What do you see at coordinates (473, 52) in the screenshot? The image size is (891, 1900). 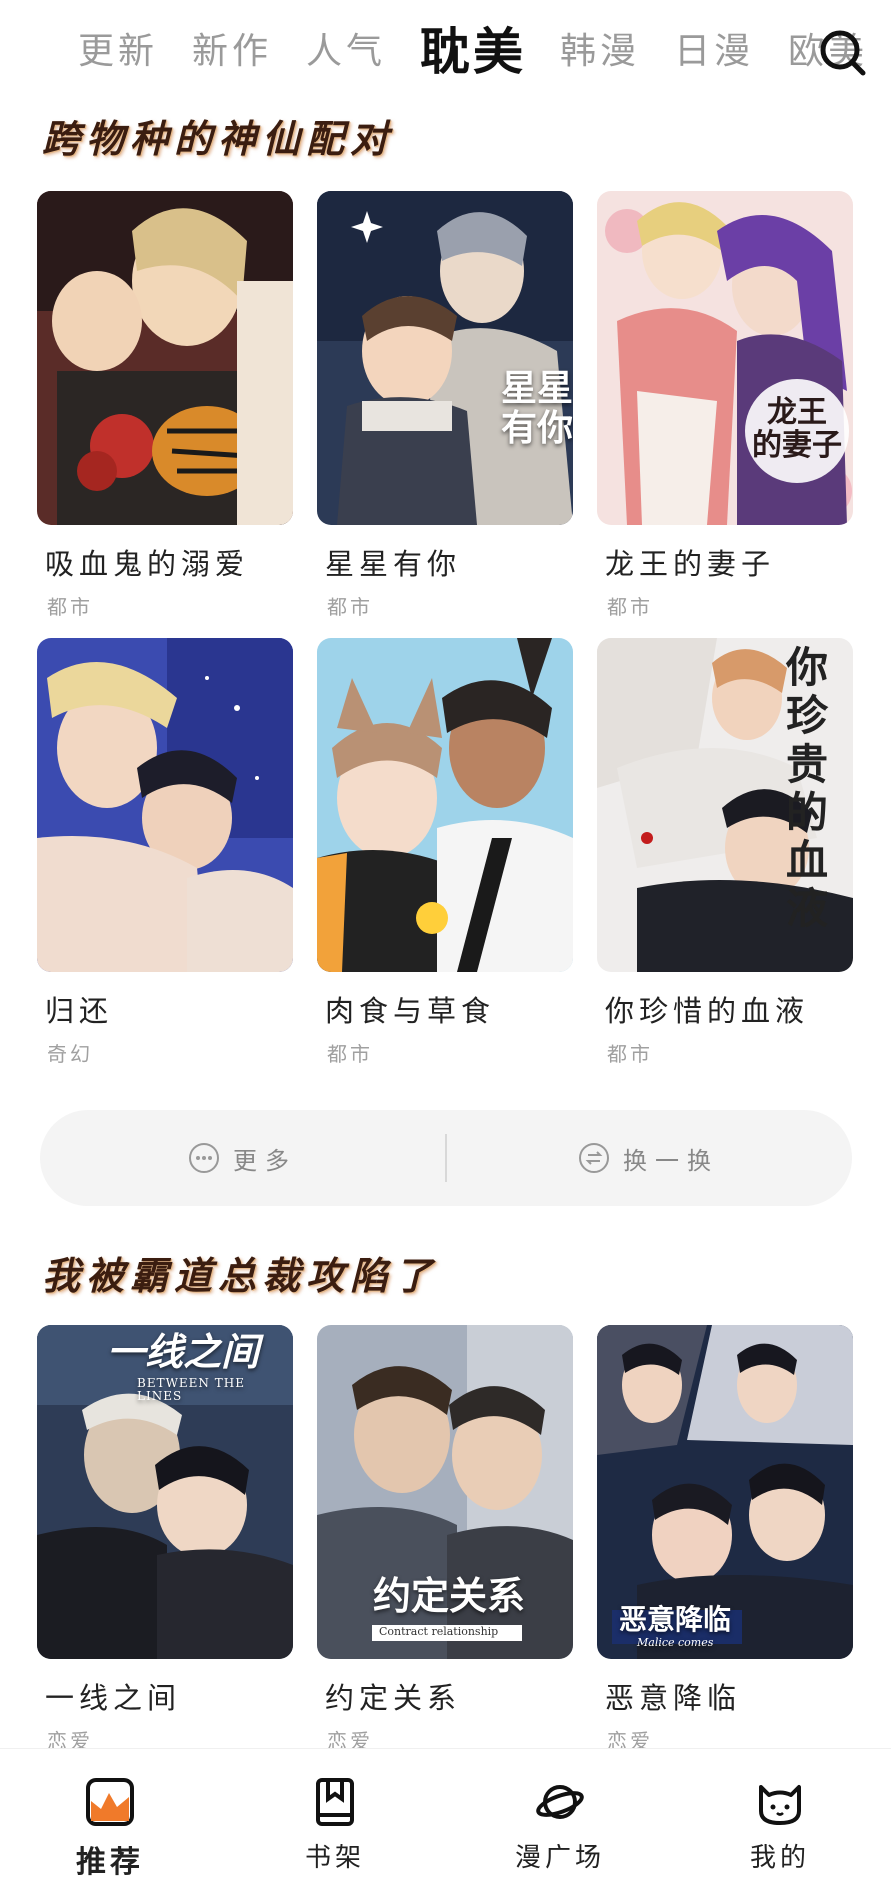 I see `tab-boys-love: 耽美` at bounding box center [473, 52].